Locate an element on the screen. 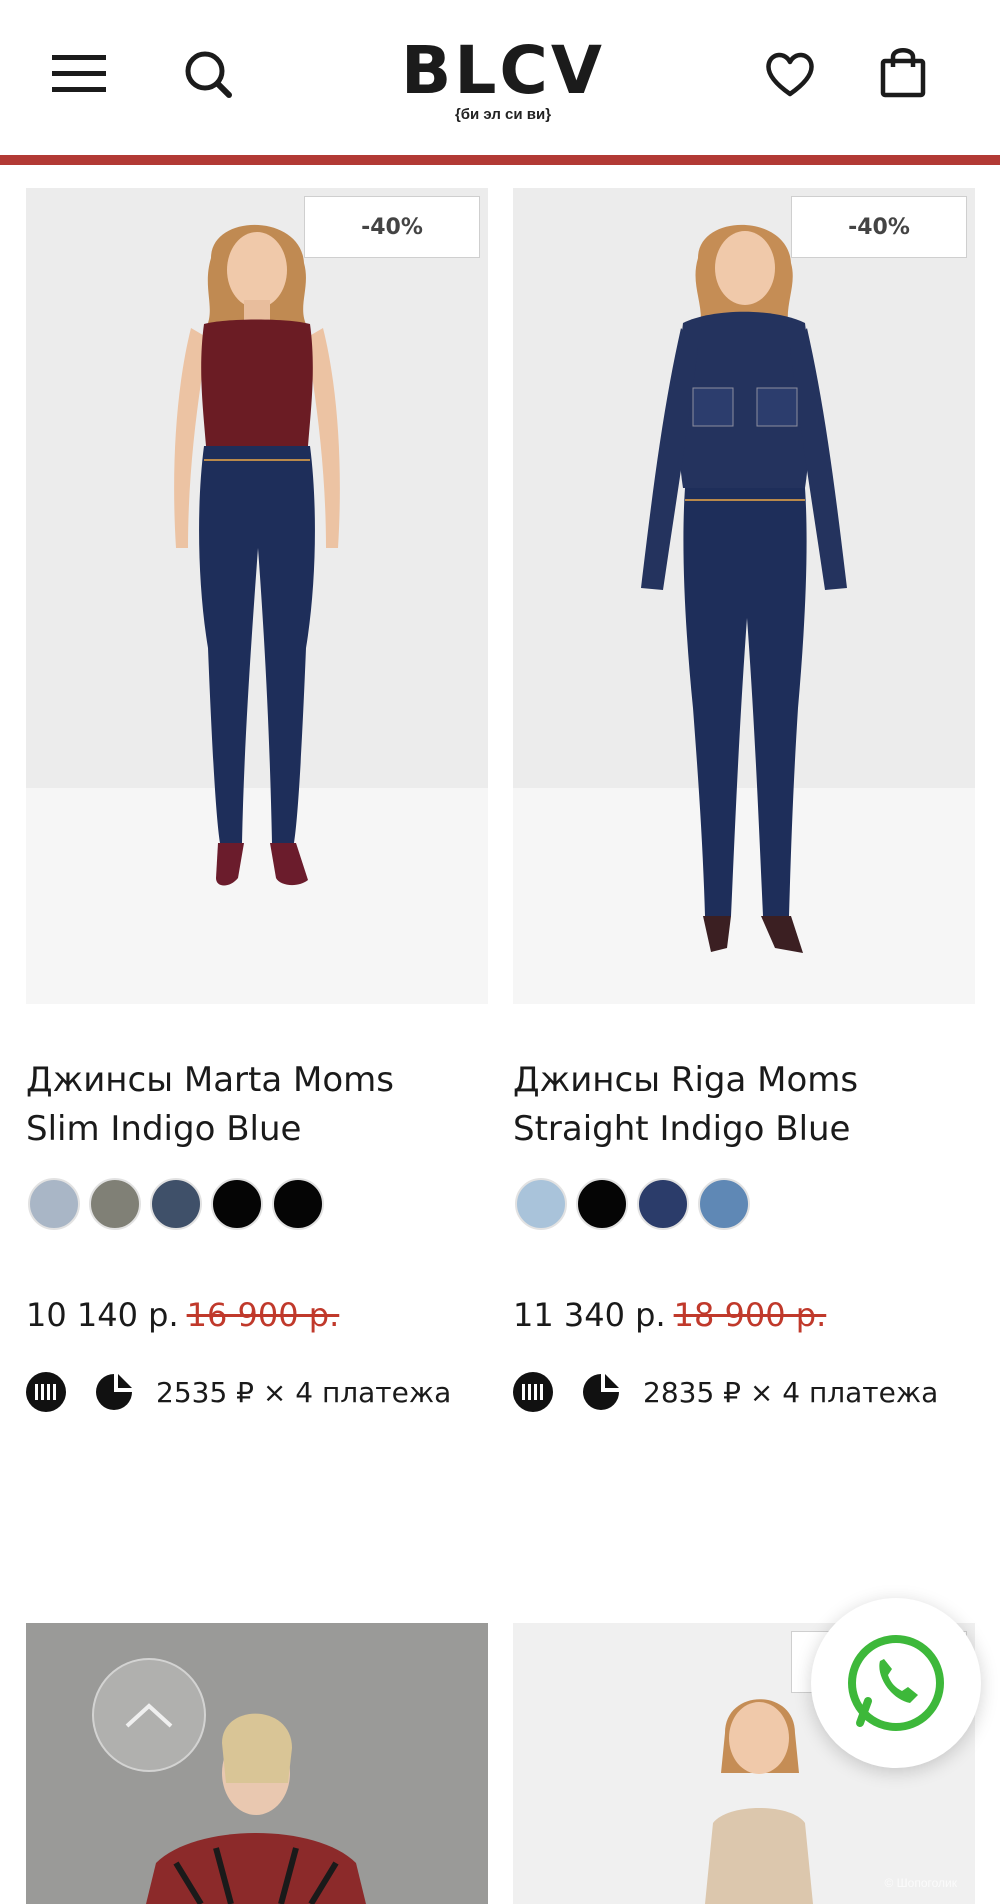  price-block: 11 340 р. 18 900 р. is located at coordinates (669, 1315).